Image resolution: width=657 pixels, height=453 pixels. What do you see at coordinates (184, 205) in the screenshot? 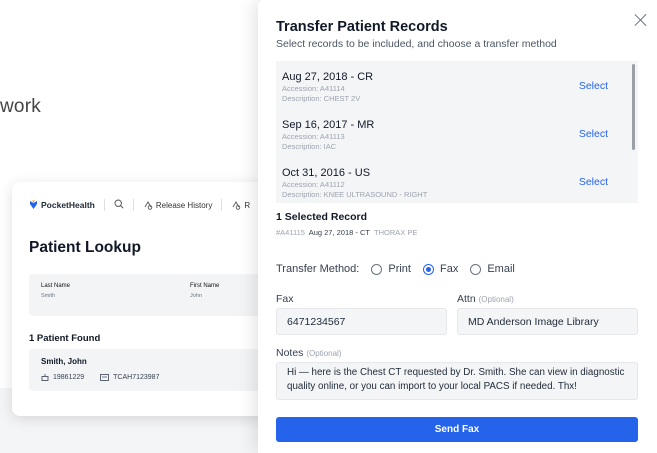
I see `nav-release-history-label: Release History` at bounding box center [184, 205].